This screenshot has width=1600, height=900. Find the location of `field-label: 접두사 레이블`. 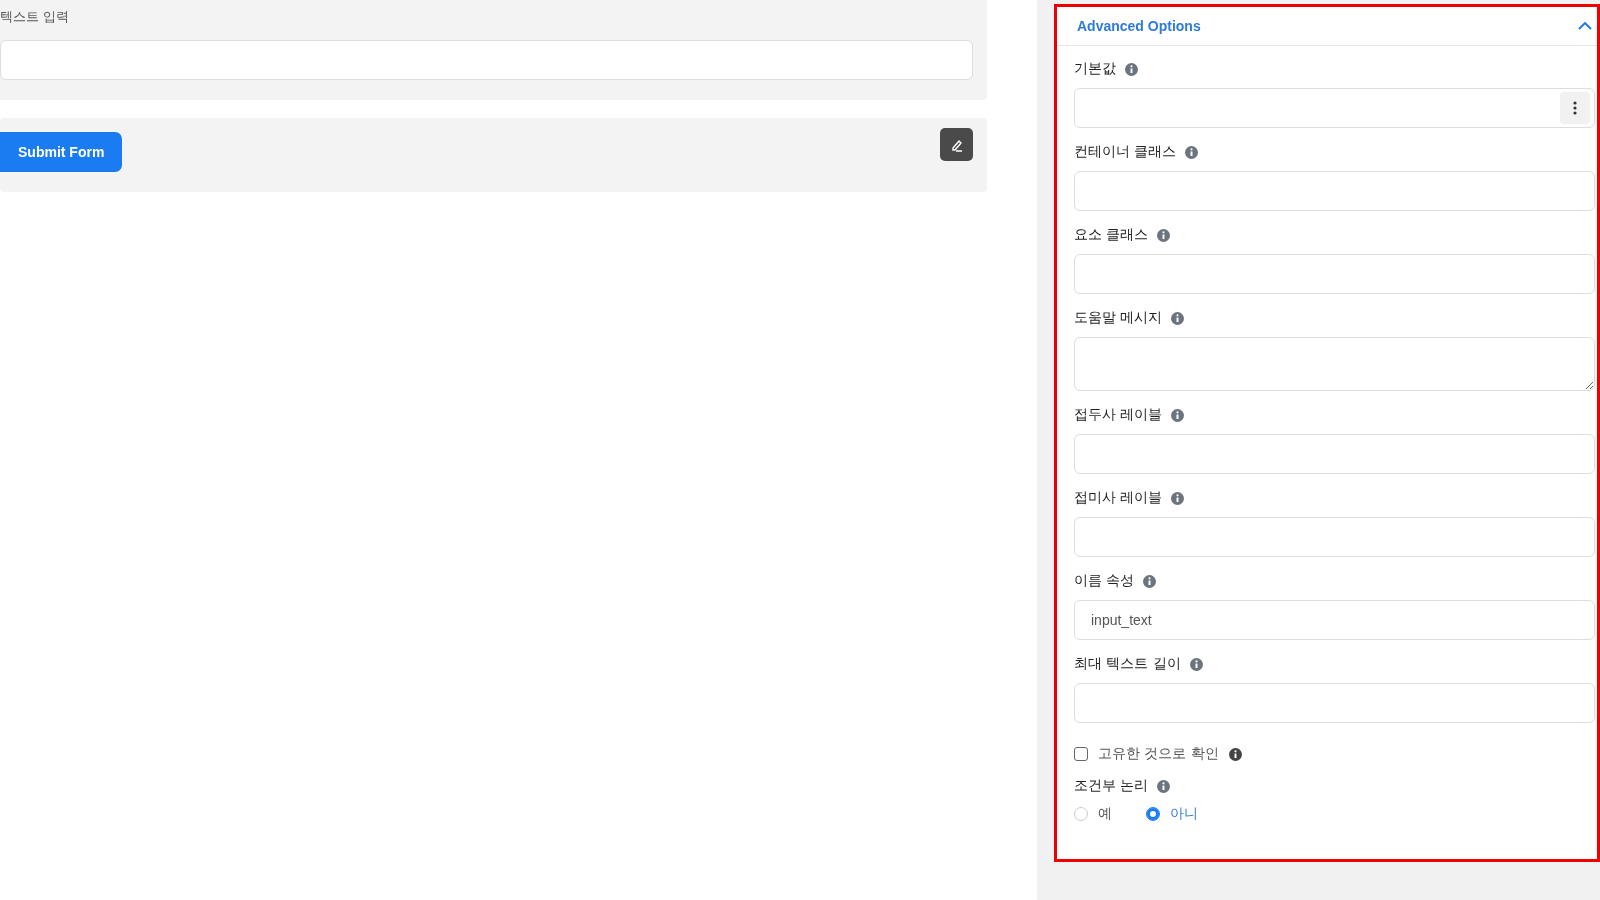

field-label: 접두사 레이블 is located at coordinates (1118, 415).